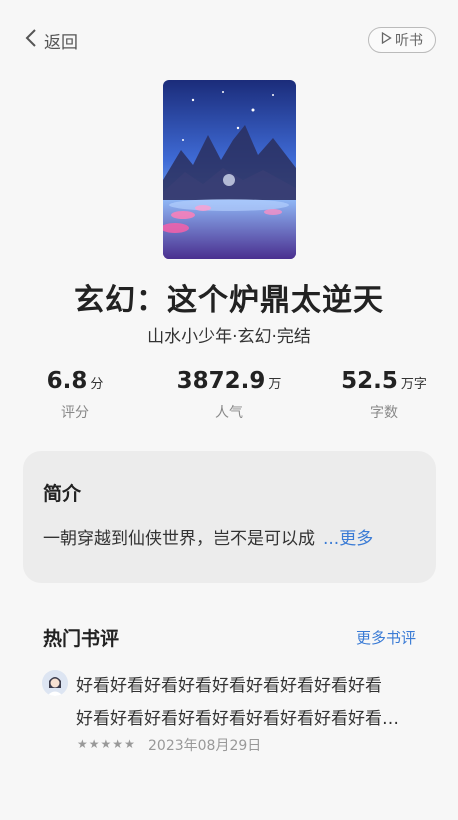 This screenshot has width=458, height=820. Describe the element at coordinates (75, 413) in the screenshot. I see `stat-rating-label: 评分` at that location.